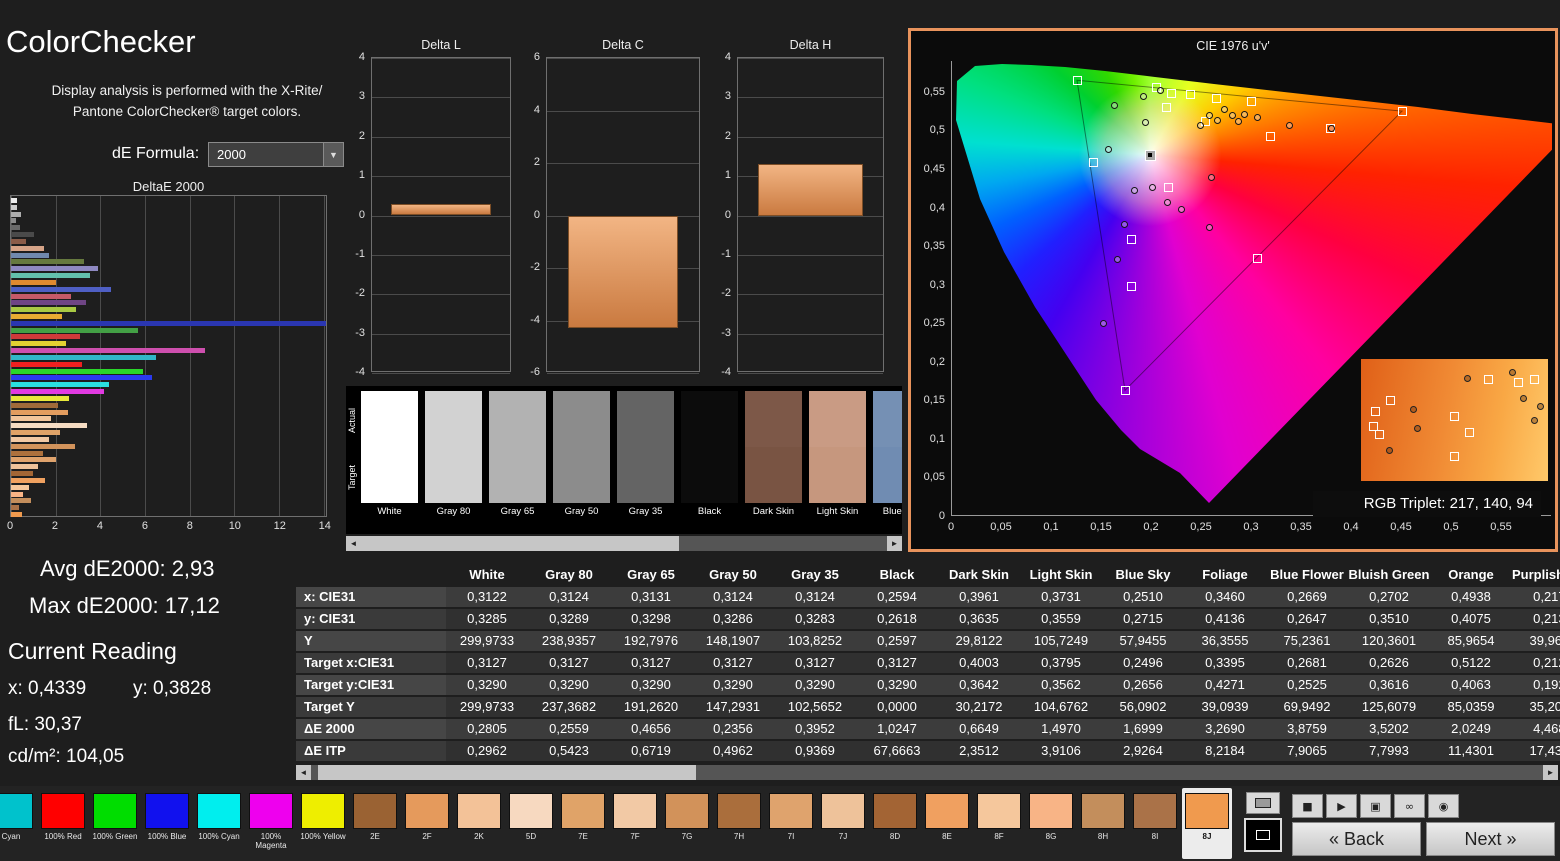 This screenshot has width=1560, height=861. Describe the element at coordinates (810, 215) in the screenshot. I see `delta-h-plot` at that location.